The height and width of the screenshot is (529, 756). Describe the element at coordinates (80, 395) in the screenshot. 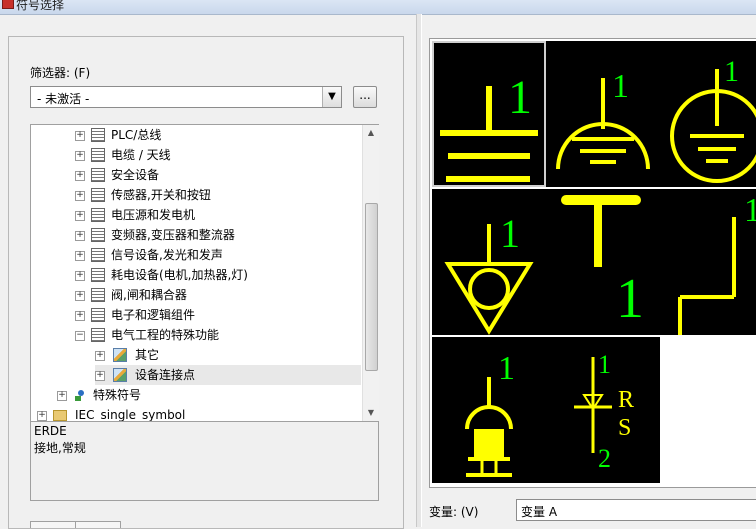

I see `special-symbol-icon` at that location.